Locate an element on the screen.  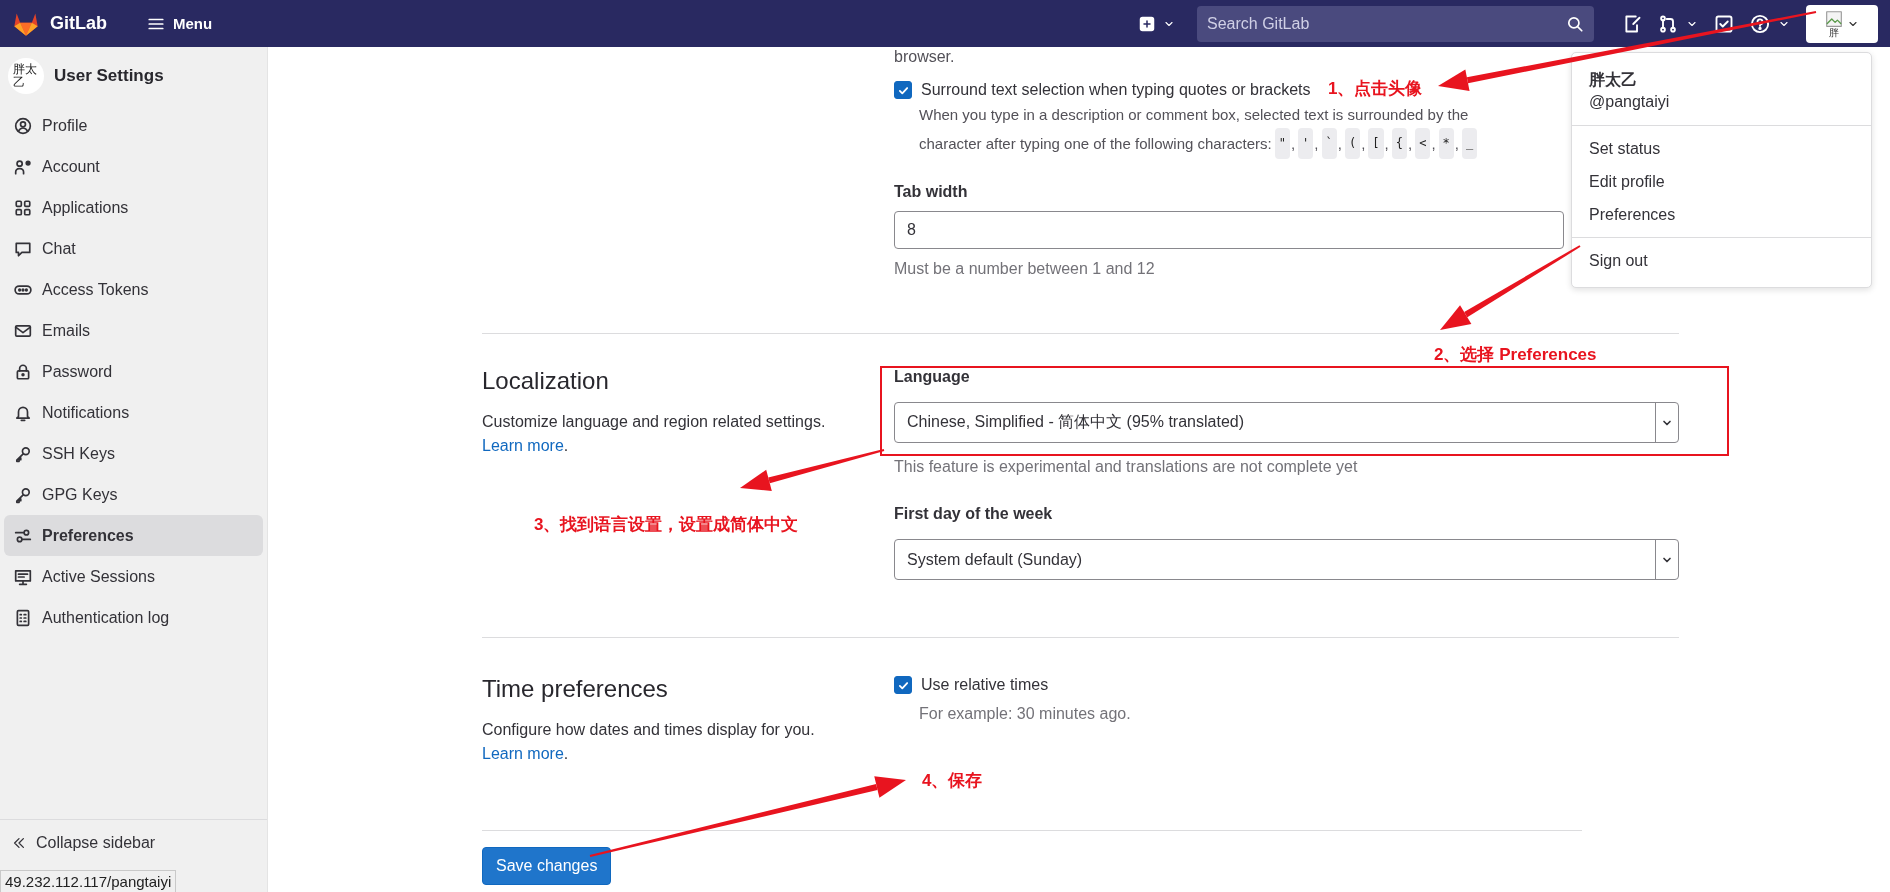
description-text: browser. is located at coordinates (925, 57).